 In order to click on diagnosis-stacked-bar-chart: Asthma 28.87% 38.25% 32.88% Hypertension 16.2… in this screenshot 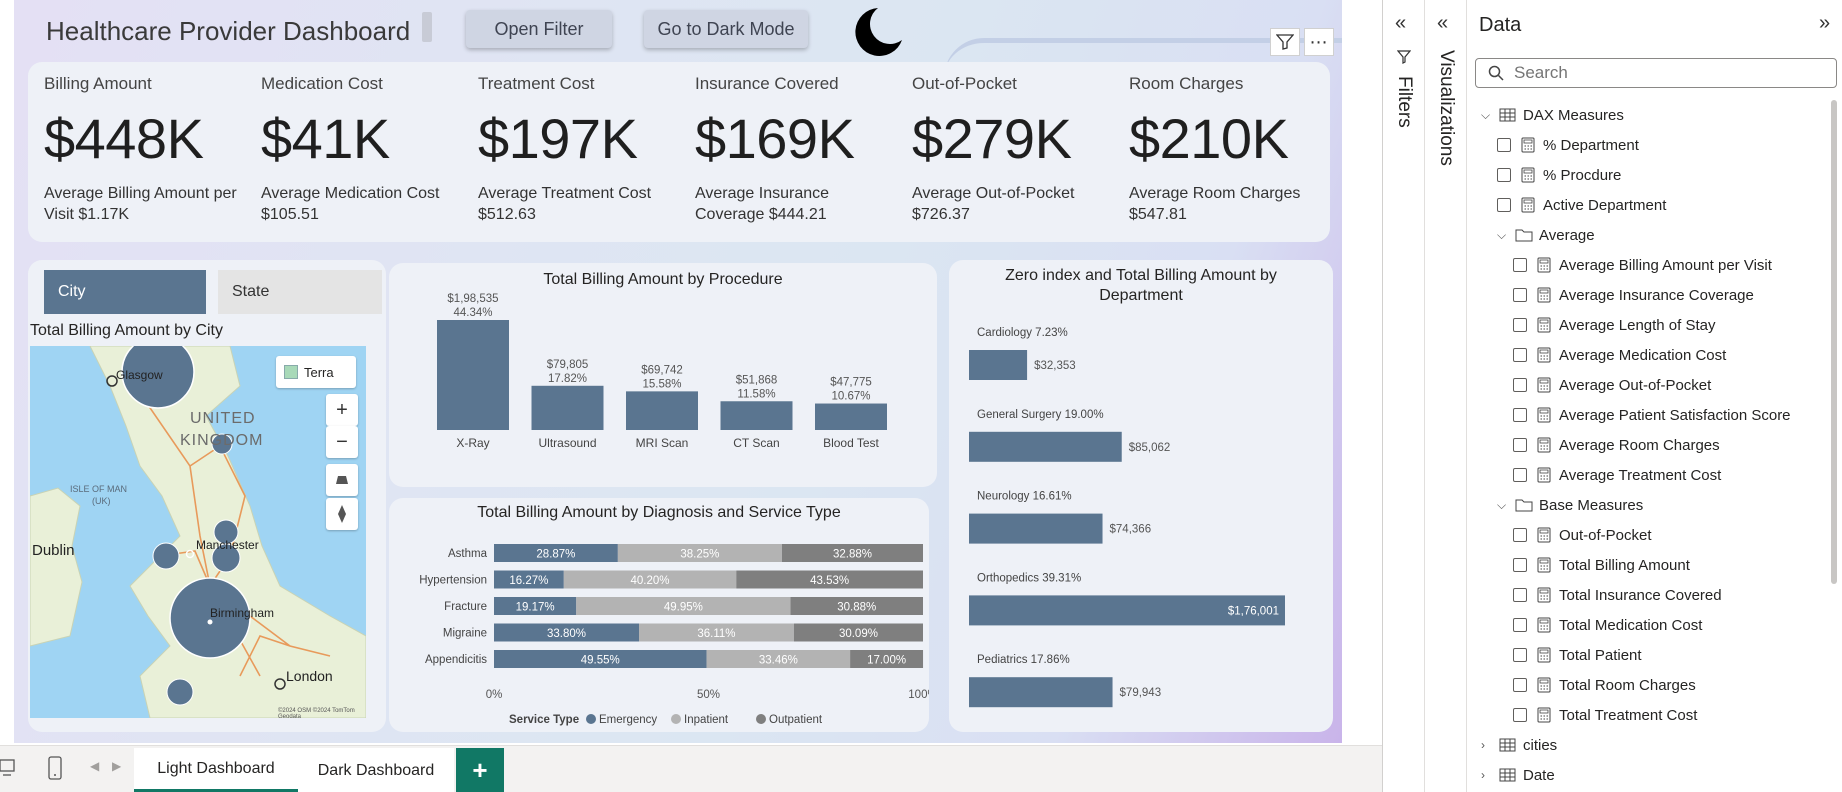, I will do `click(663, 615)`.